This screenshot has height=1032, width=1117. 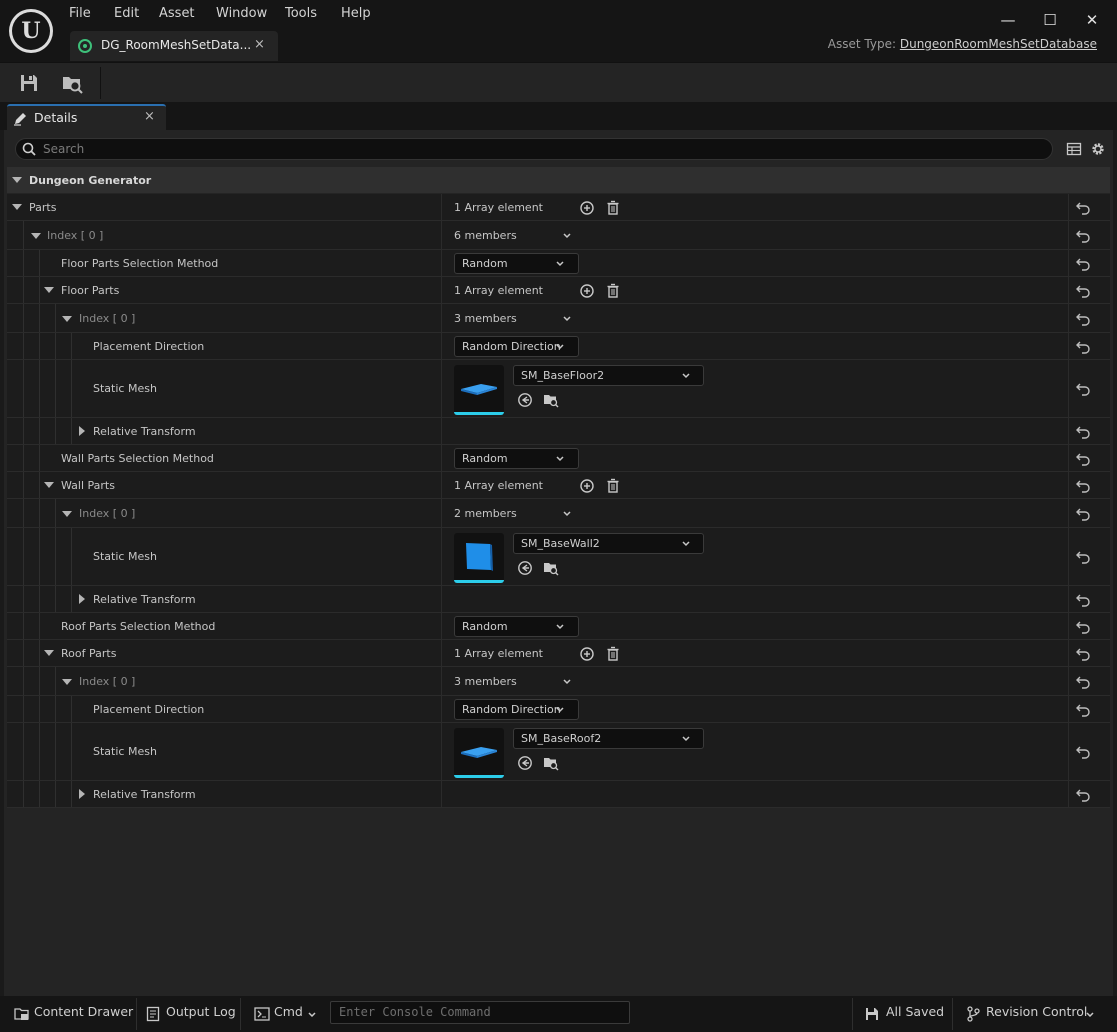 I want to click on search-input, so click(x=533, y=149).